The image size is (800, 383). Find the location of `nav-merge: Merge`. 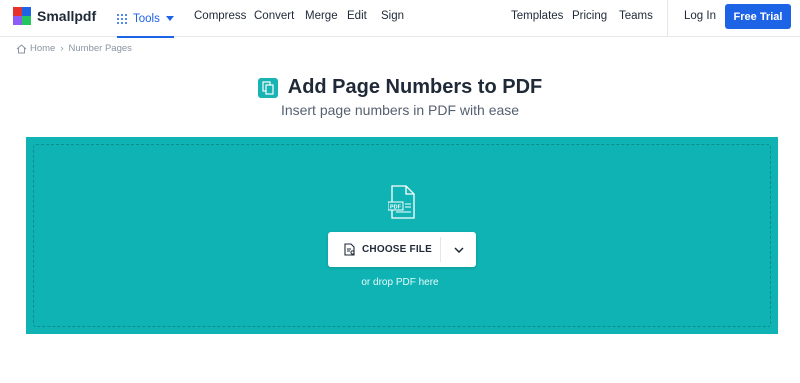

nav-merge: Merge is located at coordinates (321, 18).